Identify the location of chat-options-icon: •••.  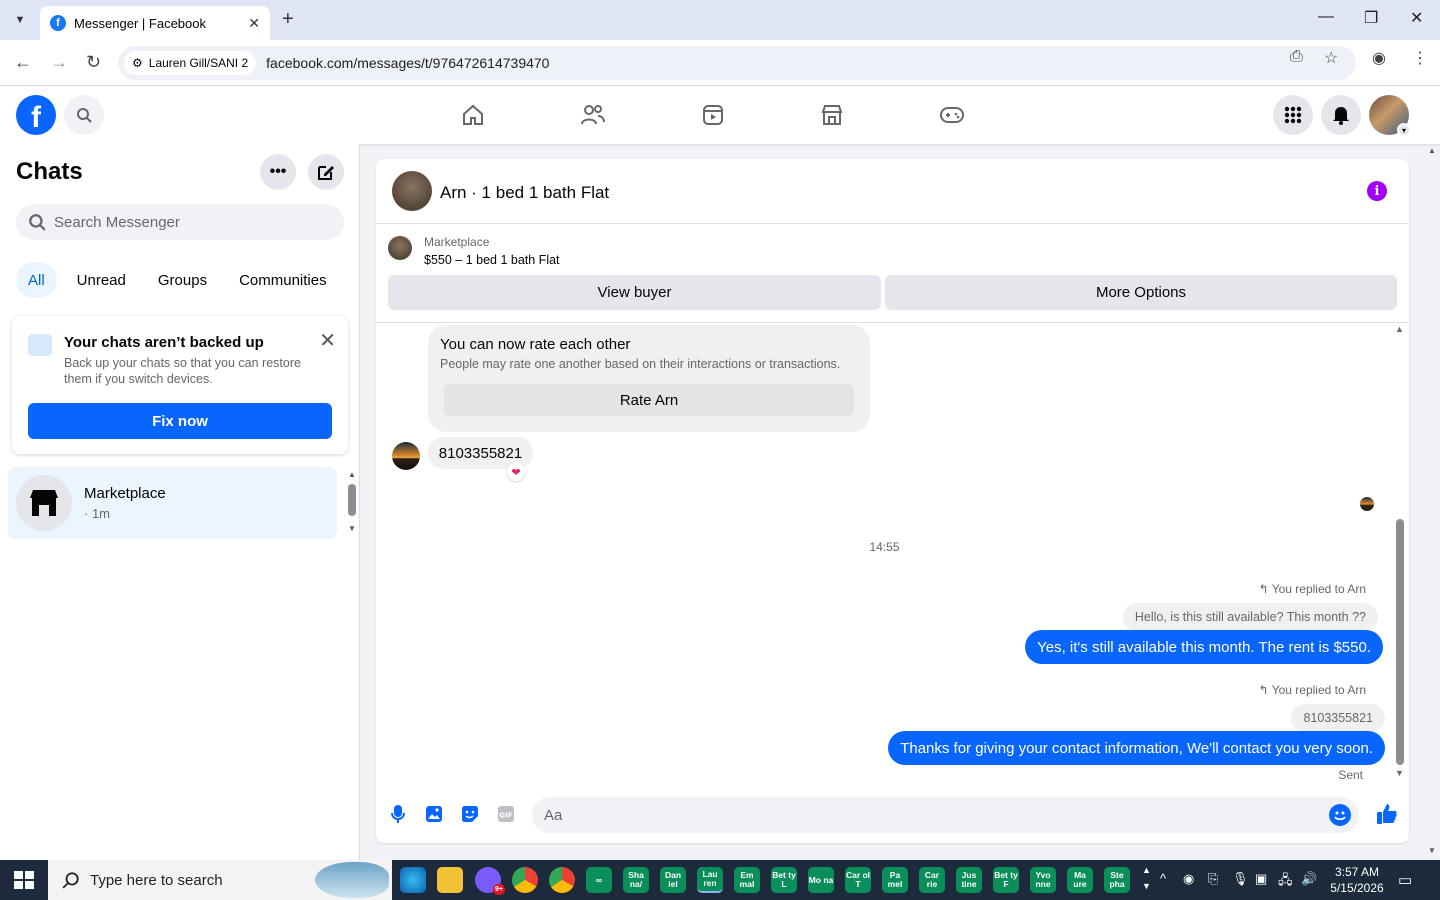
(278, 172).